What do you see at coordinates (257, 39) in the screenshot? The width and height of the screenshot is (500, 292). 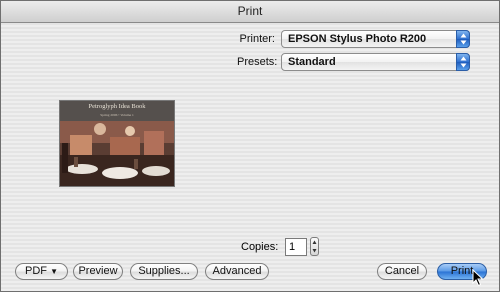 I see `printer-label: Printer:` at bounding box center [257, 39].